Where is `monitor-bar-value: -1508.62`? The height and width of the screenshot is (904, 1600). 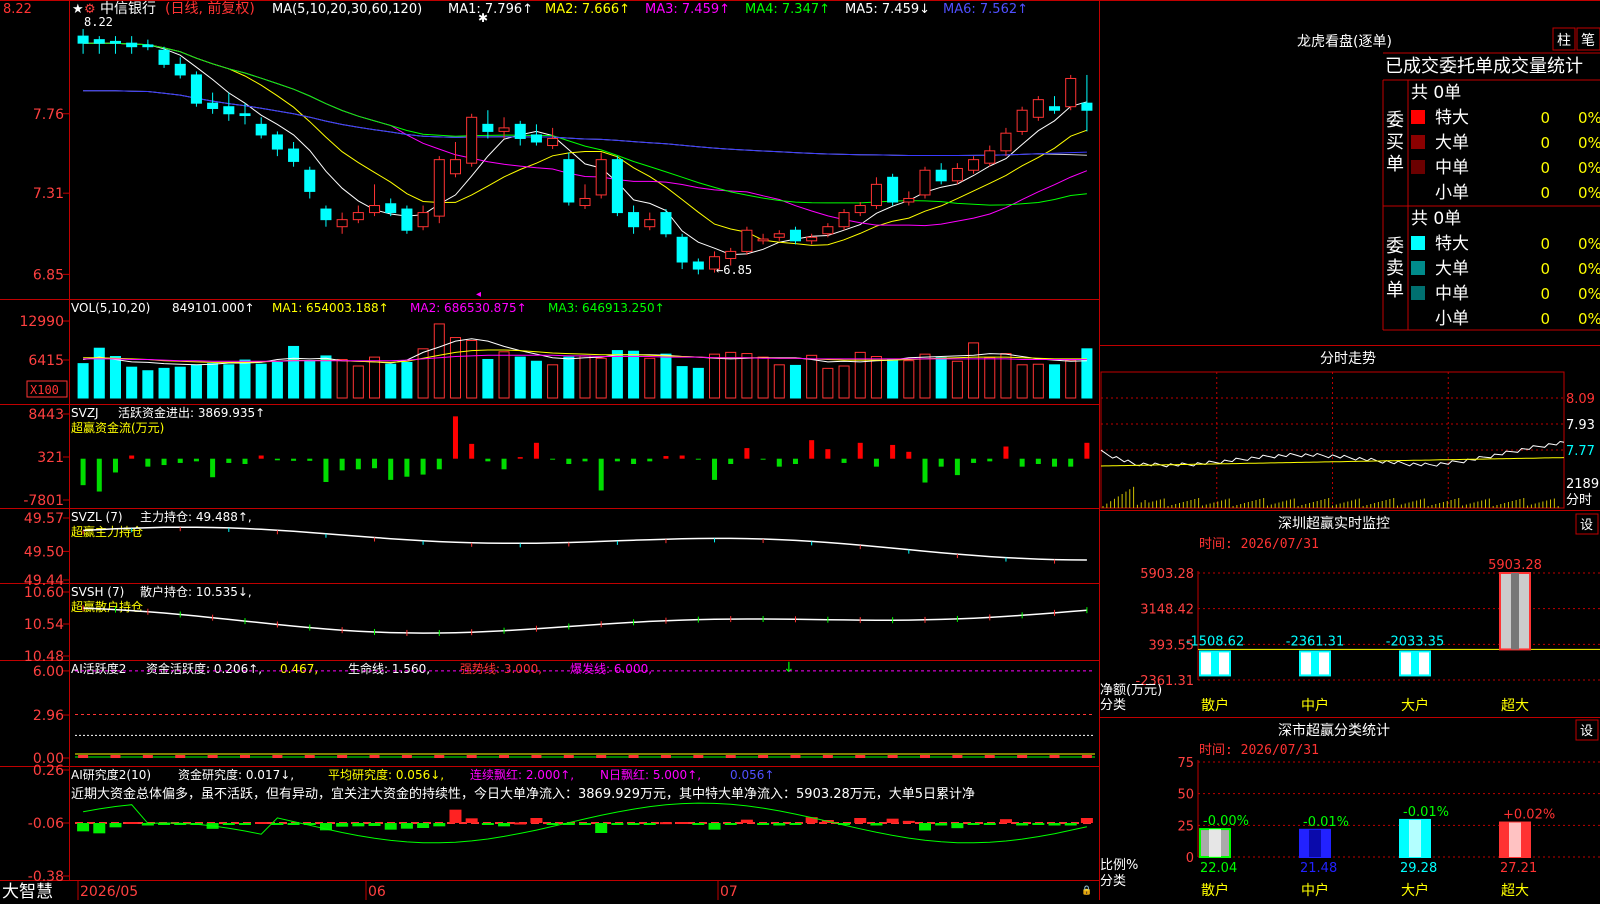 monitor-bar-value: -1508.62 is located at coordinates (1215, 641).